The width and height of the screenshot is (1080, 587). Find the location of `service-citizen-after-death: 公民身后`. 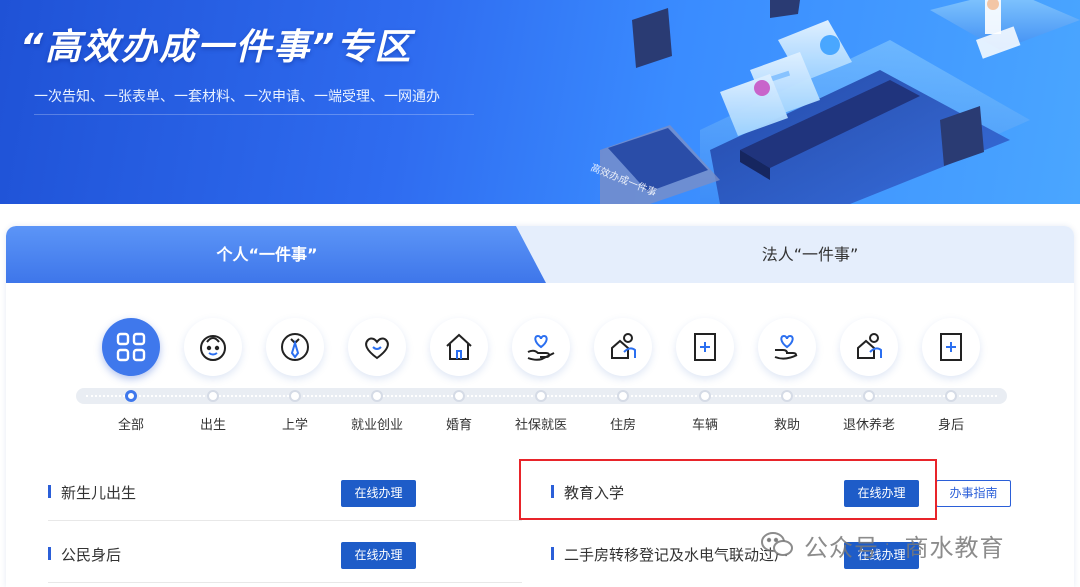

service-citizen-after-death: 公民身后 is located at coordinates (84, 554).